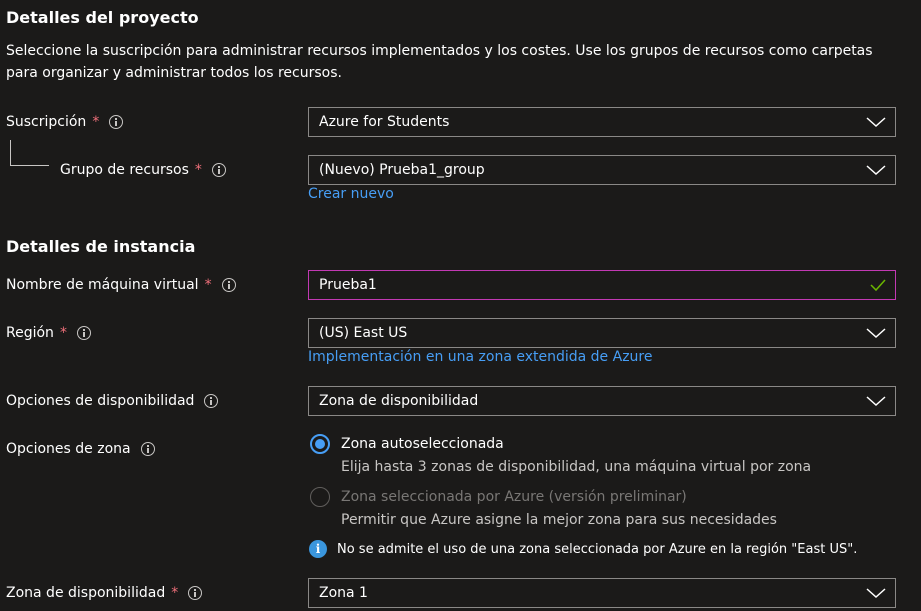  I want to click on region-dropdown: (US) East US, so click(602, 333).